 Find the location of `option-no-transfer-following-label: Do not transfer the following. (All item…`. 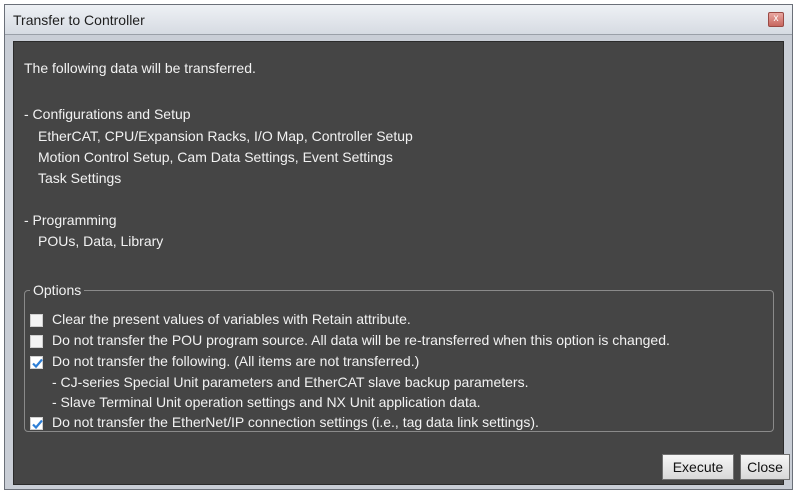

option-no-transfer-following-label: Do not transfer the following. (All item… is located at coordinates (235, 361).